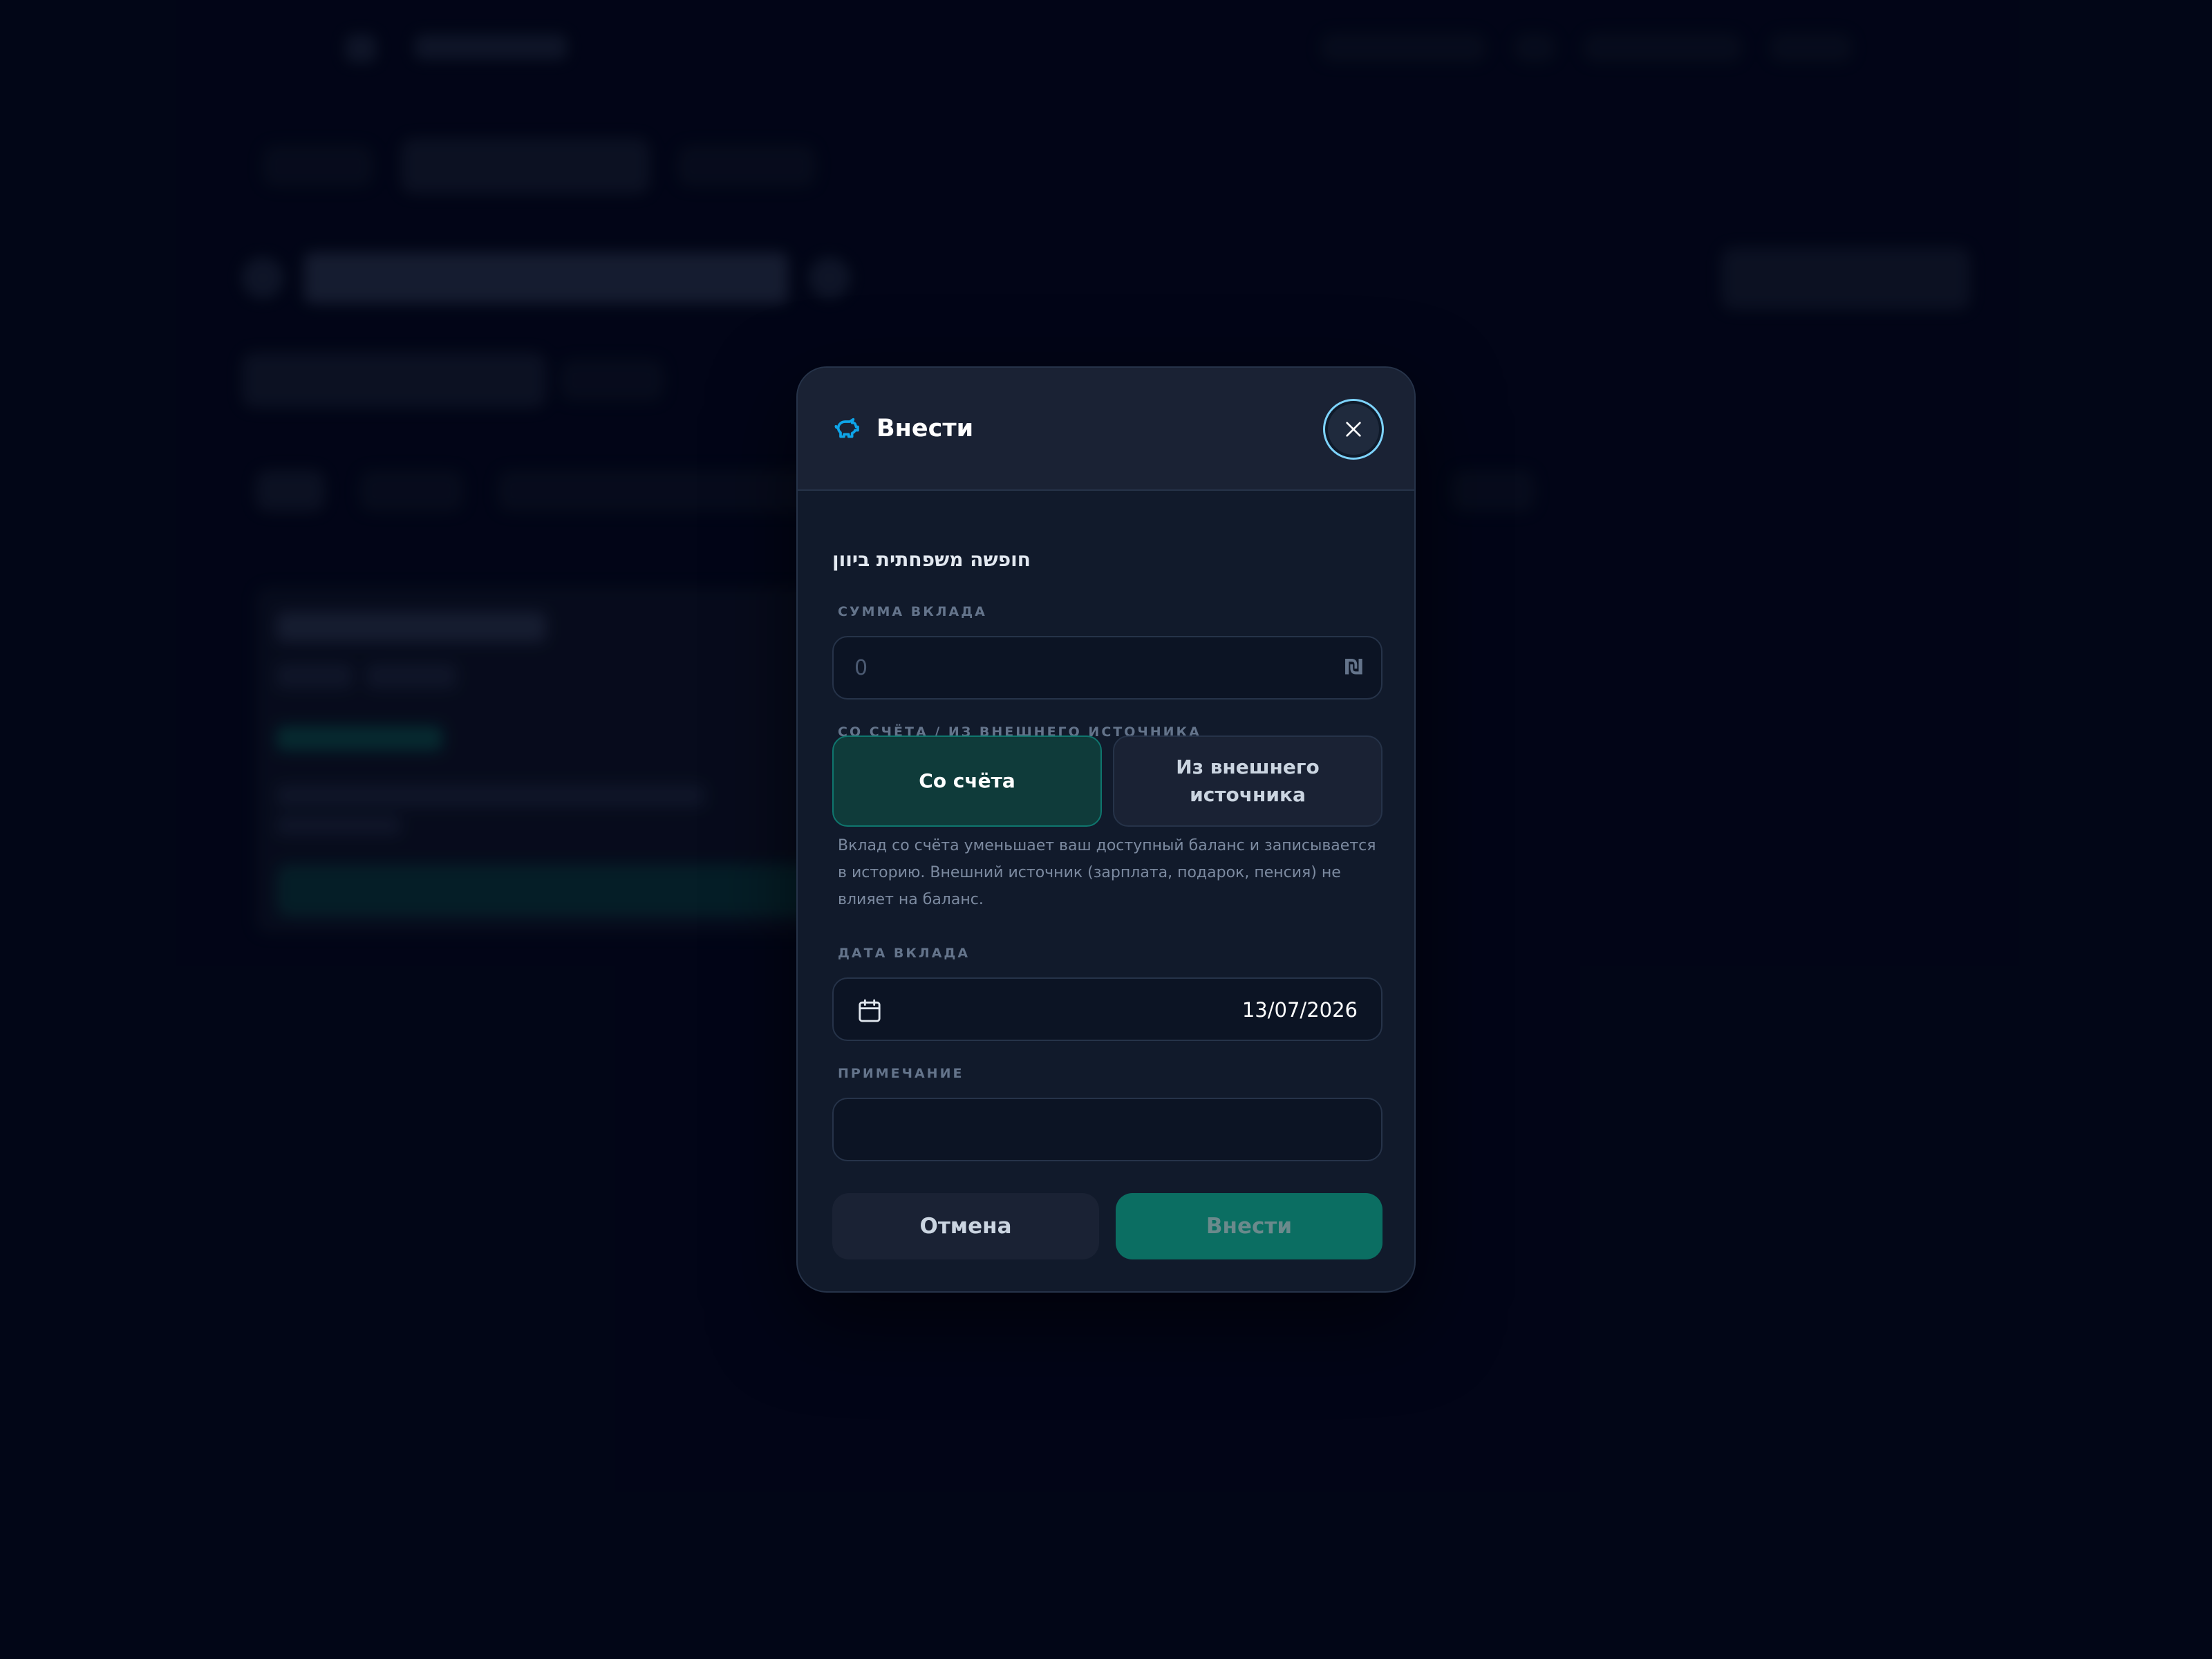 The width and height of the screenshot is (2212, 1659). Describe the element at coordinates (913, 611) in the screenshot. I see `amount-label: СУММА ВКЛАДА` at that location.